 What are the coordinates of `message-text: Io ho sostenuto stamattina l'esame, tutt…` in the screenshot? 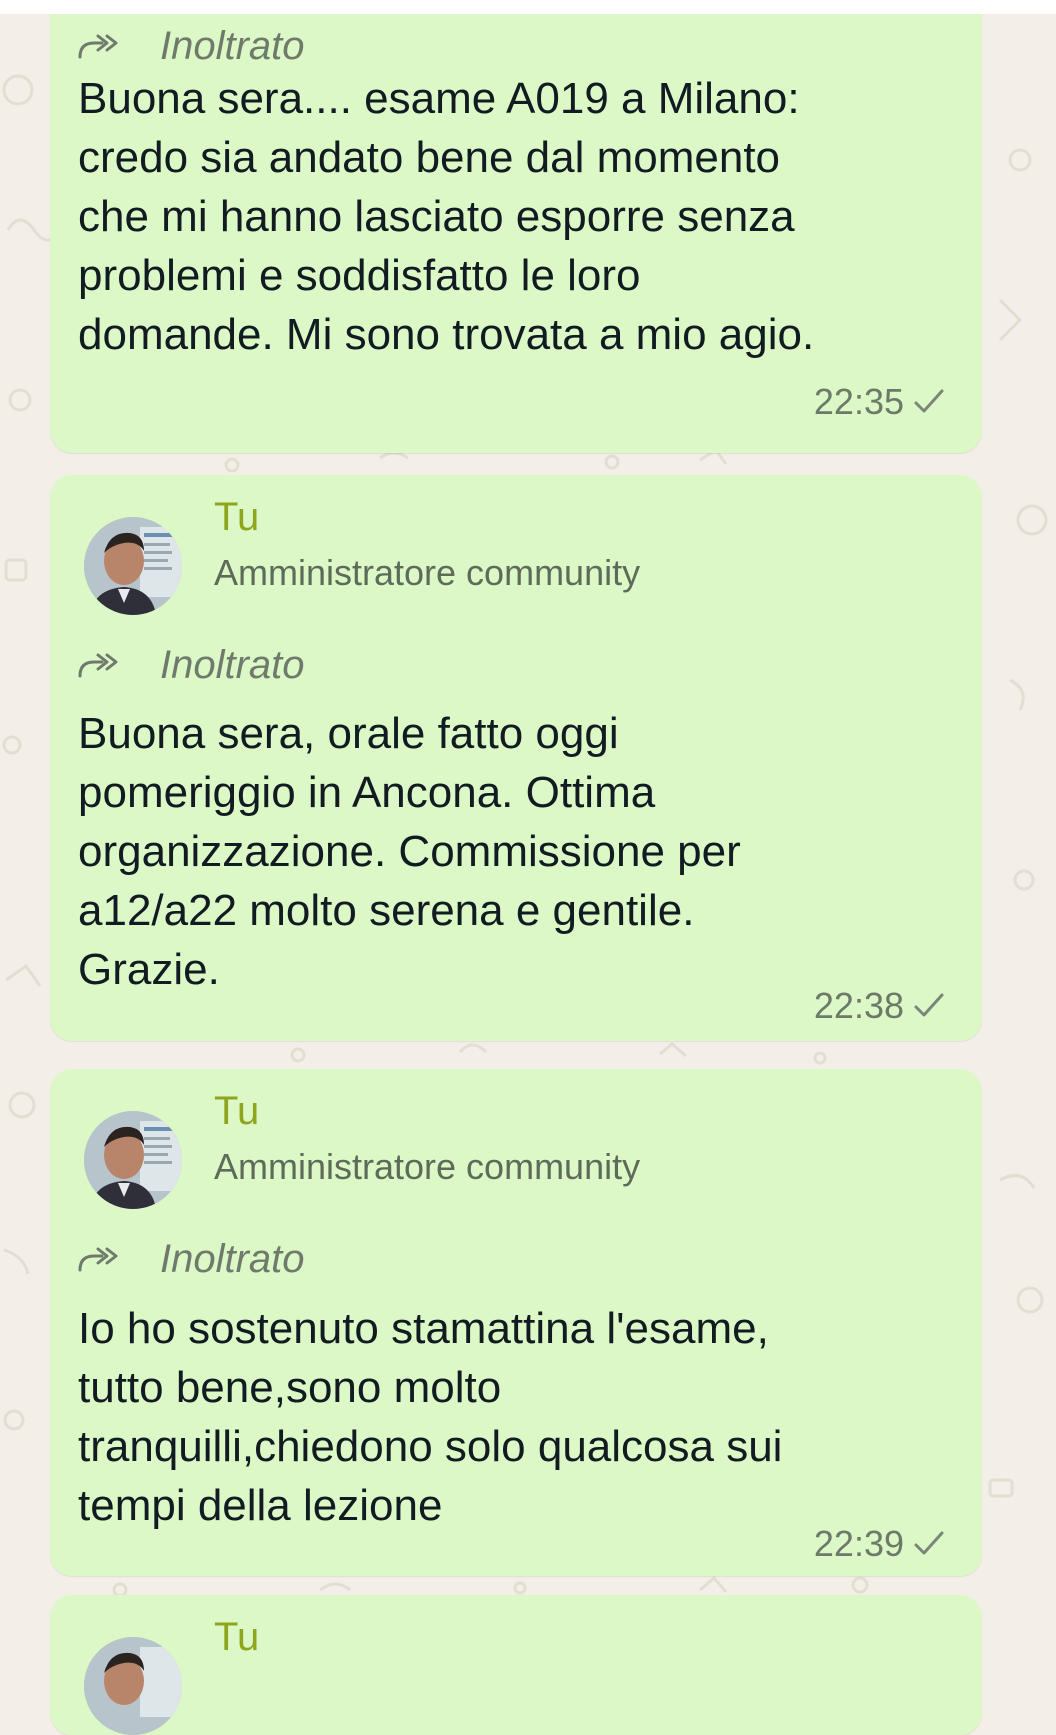 It's located at (430, 1417).